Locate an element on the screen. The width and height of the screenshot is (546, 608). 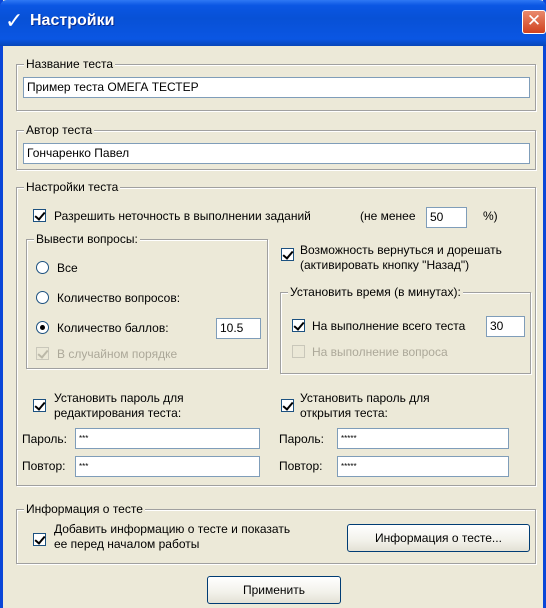
allow-inaccuracy-checkbox is located at coordinates (39, 215).